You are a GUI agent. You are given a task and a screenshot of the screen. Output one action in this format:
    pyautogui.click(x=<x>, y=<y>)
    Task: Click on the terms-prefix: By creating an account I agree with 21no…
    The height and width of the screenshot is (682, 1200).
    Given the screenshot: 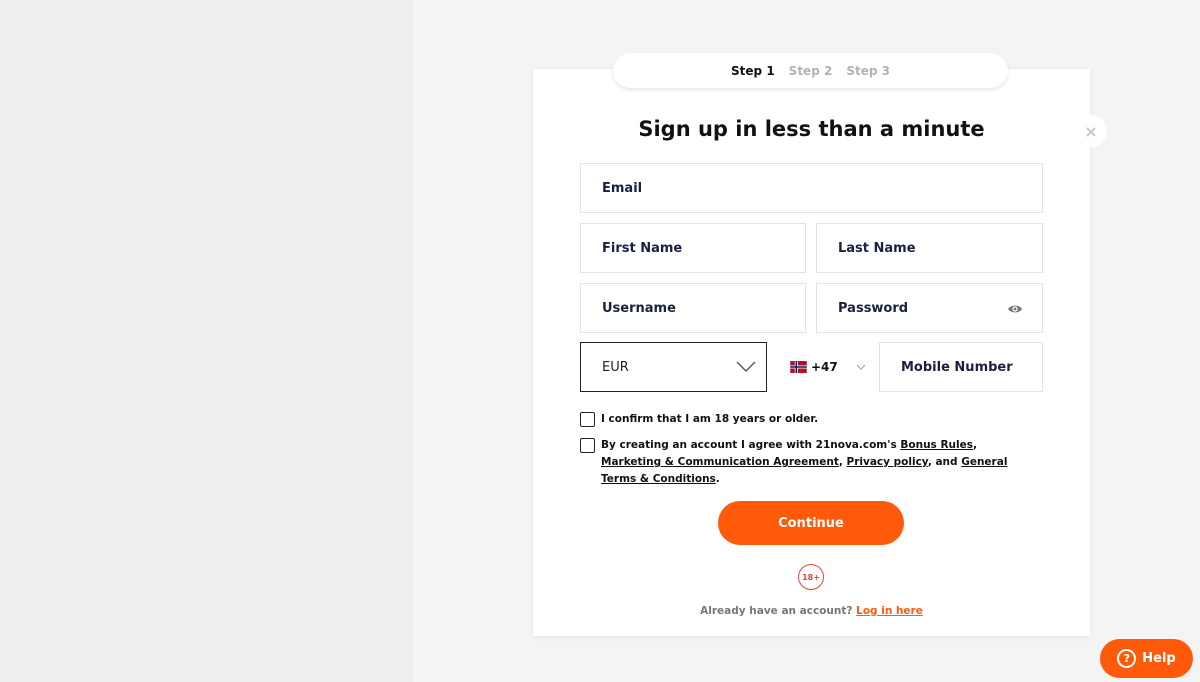 What is the action you would take?
    pyautogui.click(x=751, y=445)
    